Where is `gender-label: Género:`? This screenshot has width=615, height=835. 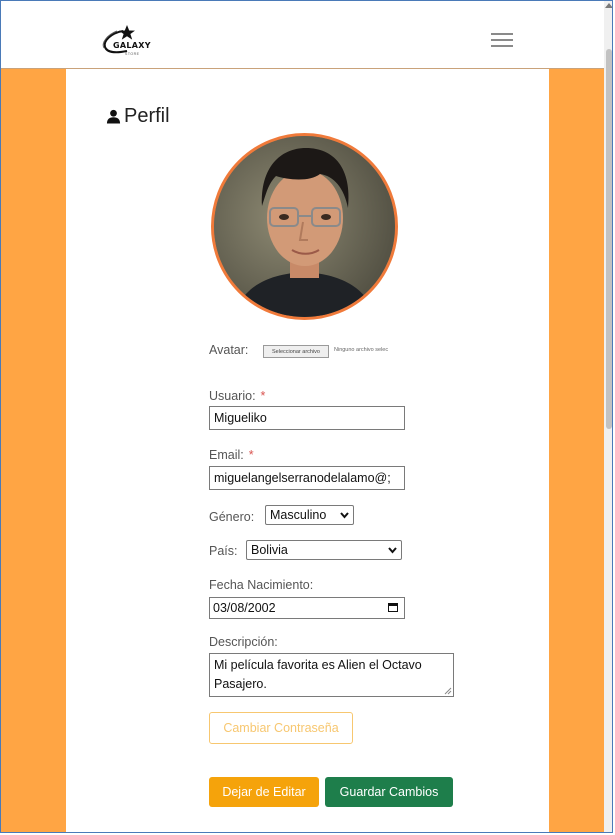 gender-label: Género: is located at coordinates (232, 517).